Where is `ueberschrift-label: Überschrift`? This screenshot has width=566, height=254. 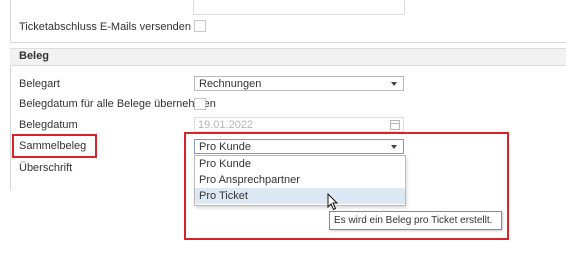 ueberschrift-label: Überschrift is located at coordinates (46, 168).